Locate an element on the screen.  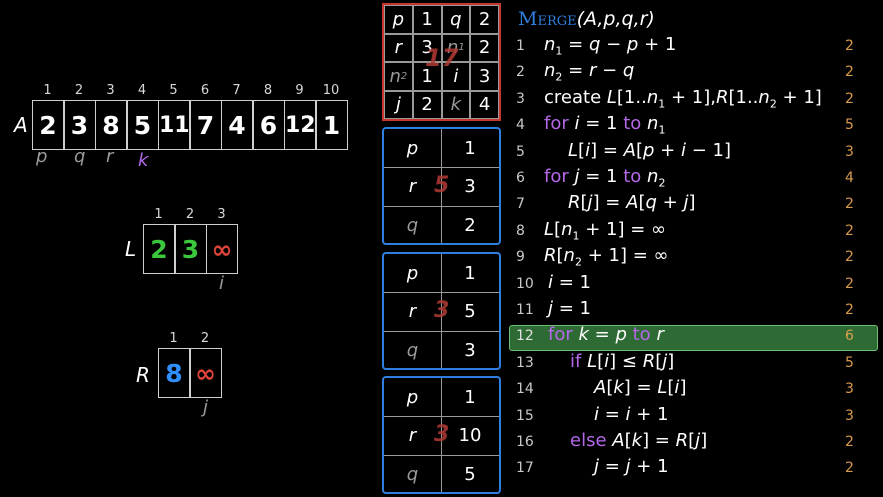
r-index: 2 is located at coordinates (205, 338).